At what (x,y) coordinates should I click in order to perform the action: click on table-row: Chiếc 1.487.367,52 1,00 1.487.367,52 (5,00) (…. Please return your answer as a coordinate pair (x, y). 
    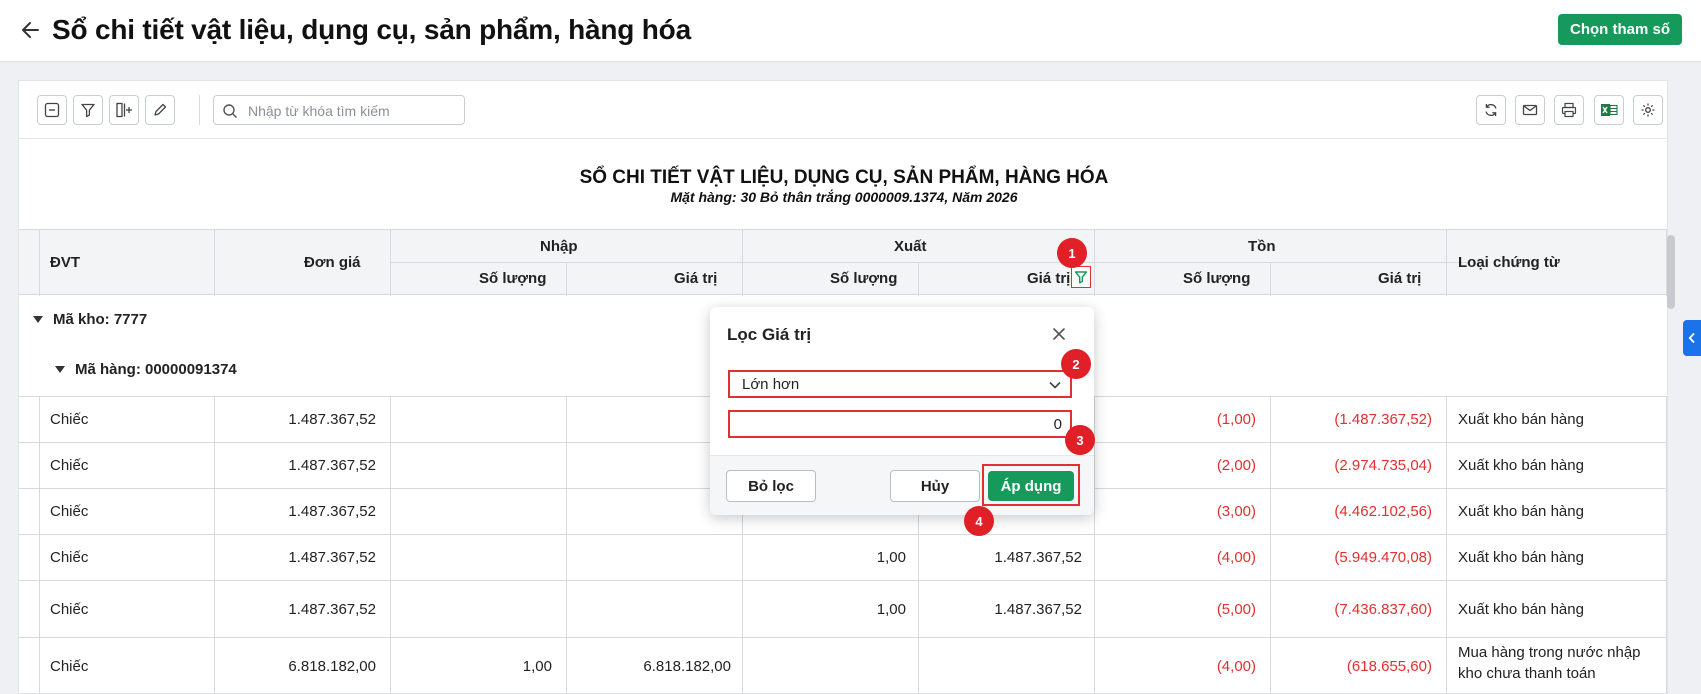
    Looking at the image, I should click on (843, 609).